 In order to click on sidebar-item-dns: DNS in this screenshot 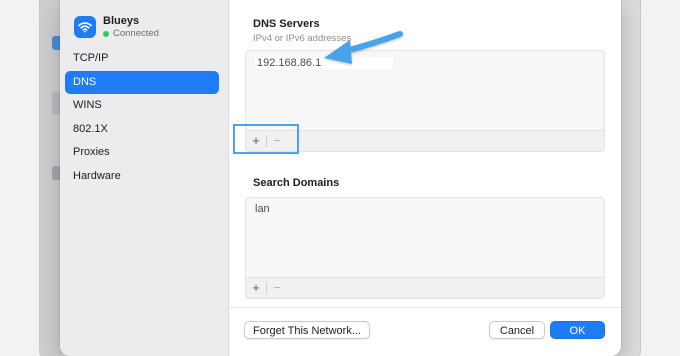, I will do `click(142, 82)`.